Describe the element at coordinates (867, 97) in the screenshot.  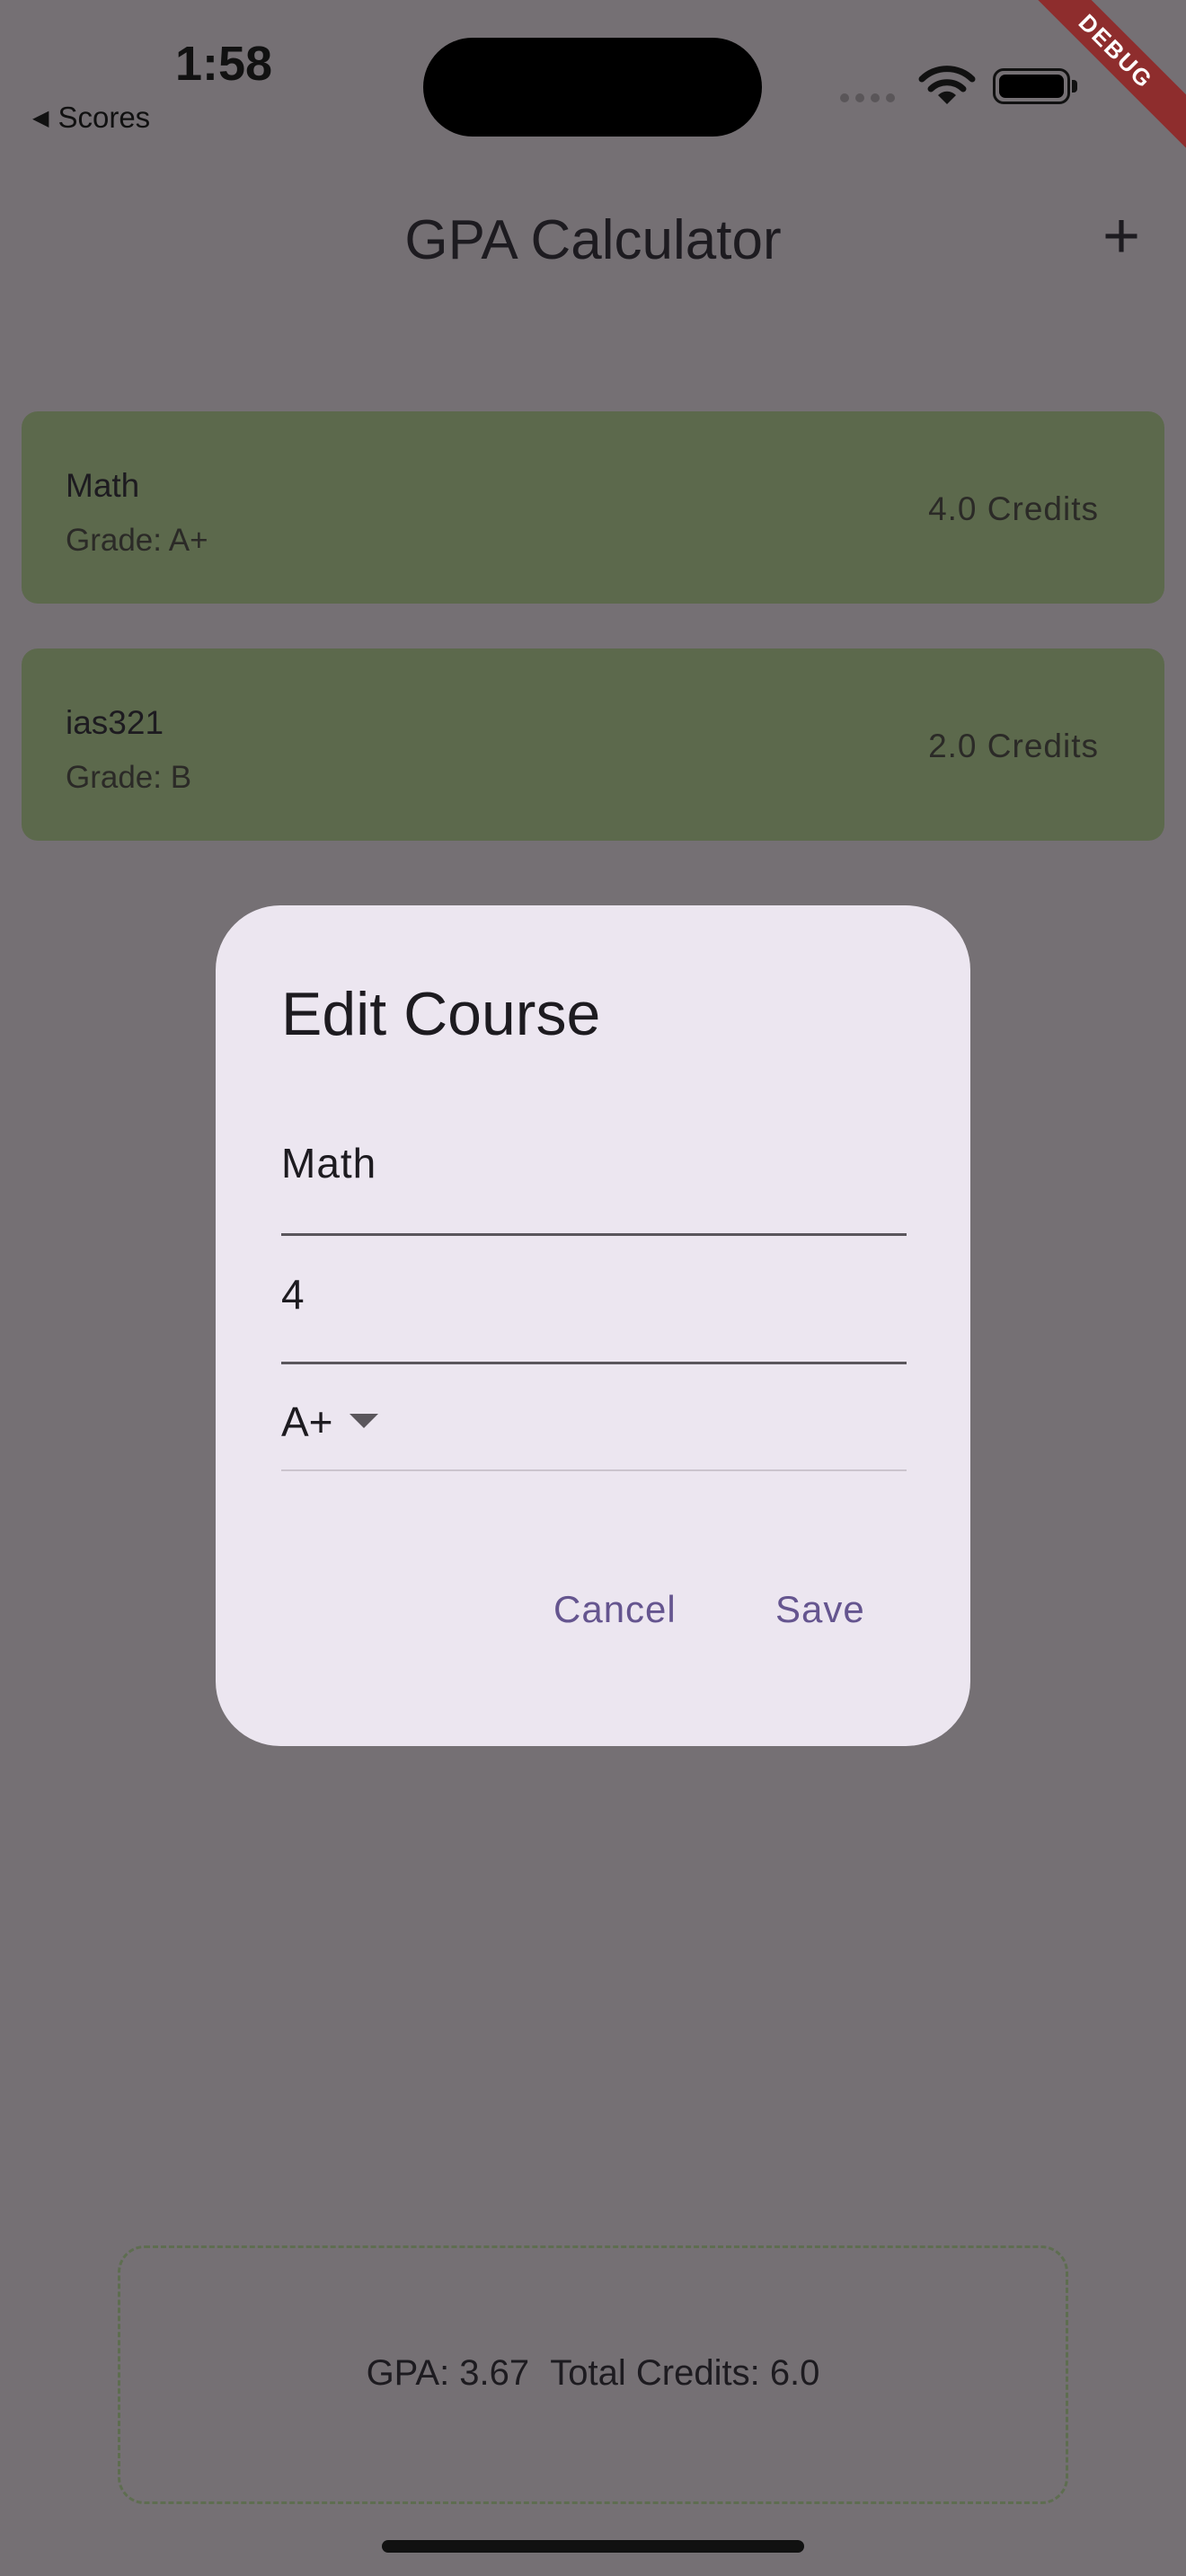
I see `cellular-signal-icon` at that location.